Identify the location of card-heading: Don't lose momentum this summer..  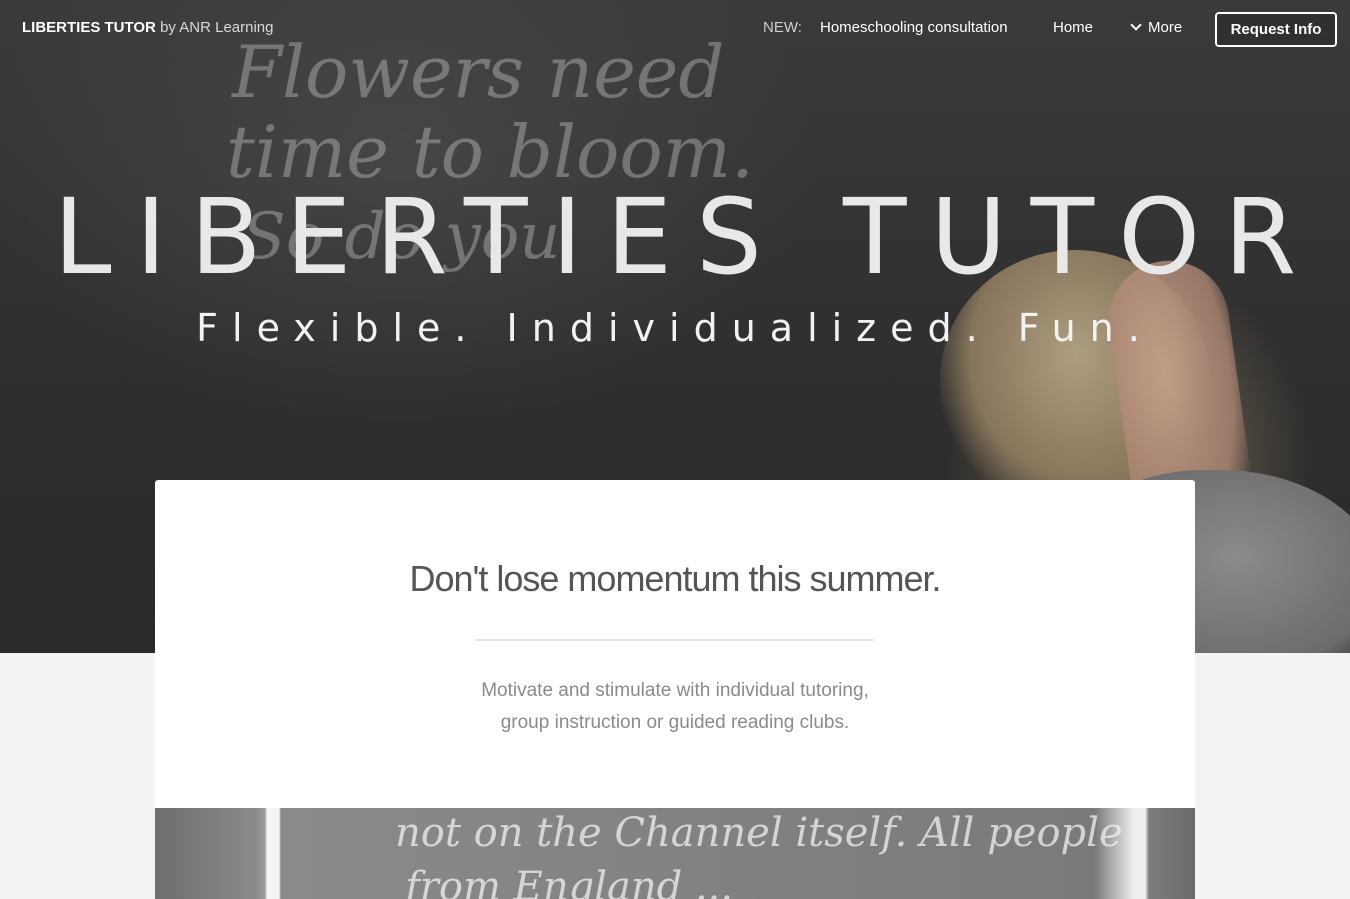
(675, 578).